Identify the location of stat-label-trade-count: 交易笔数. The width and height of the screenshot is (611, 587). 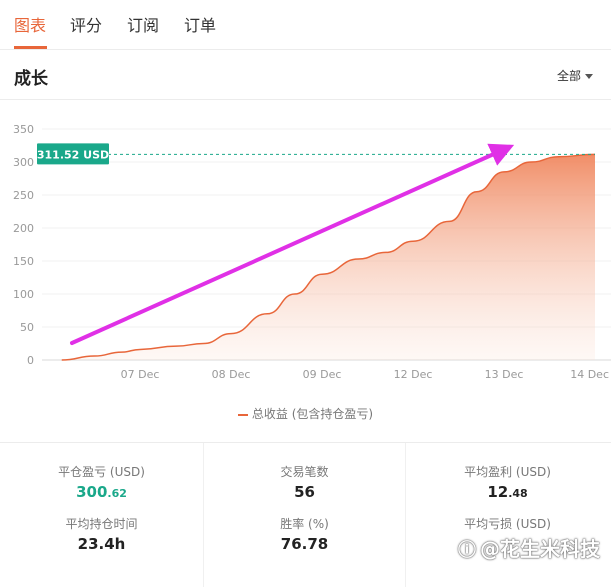
(304, 472).